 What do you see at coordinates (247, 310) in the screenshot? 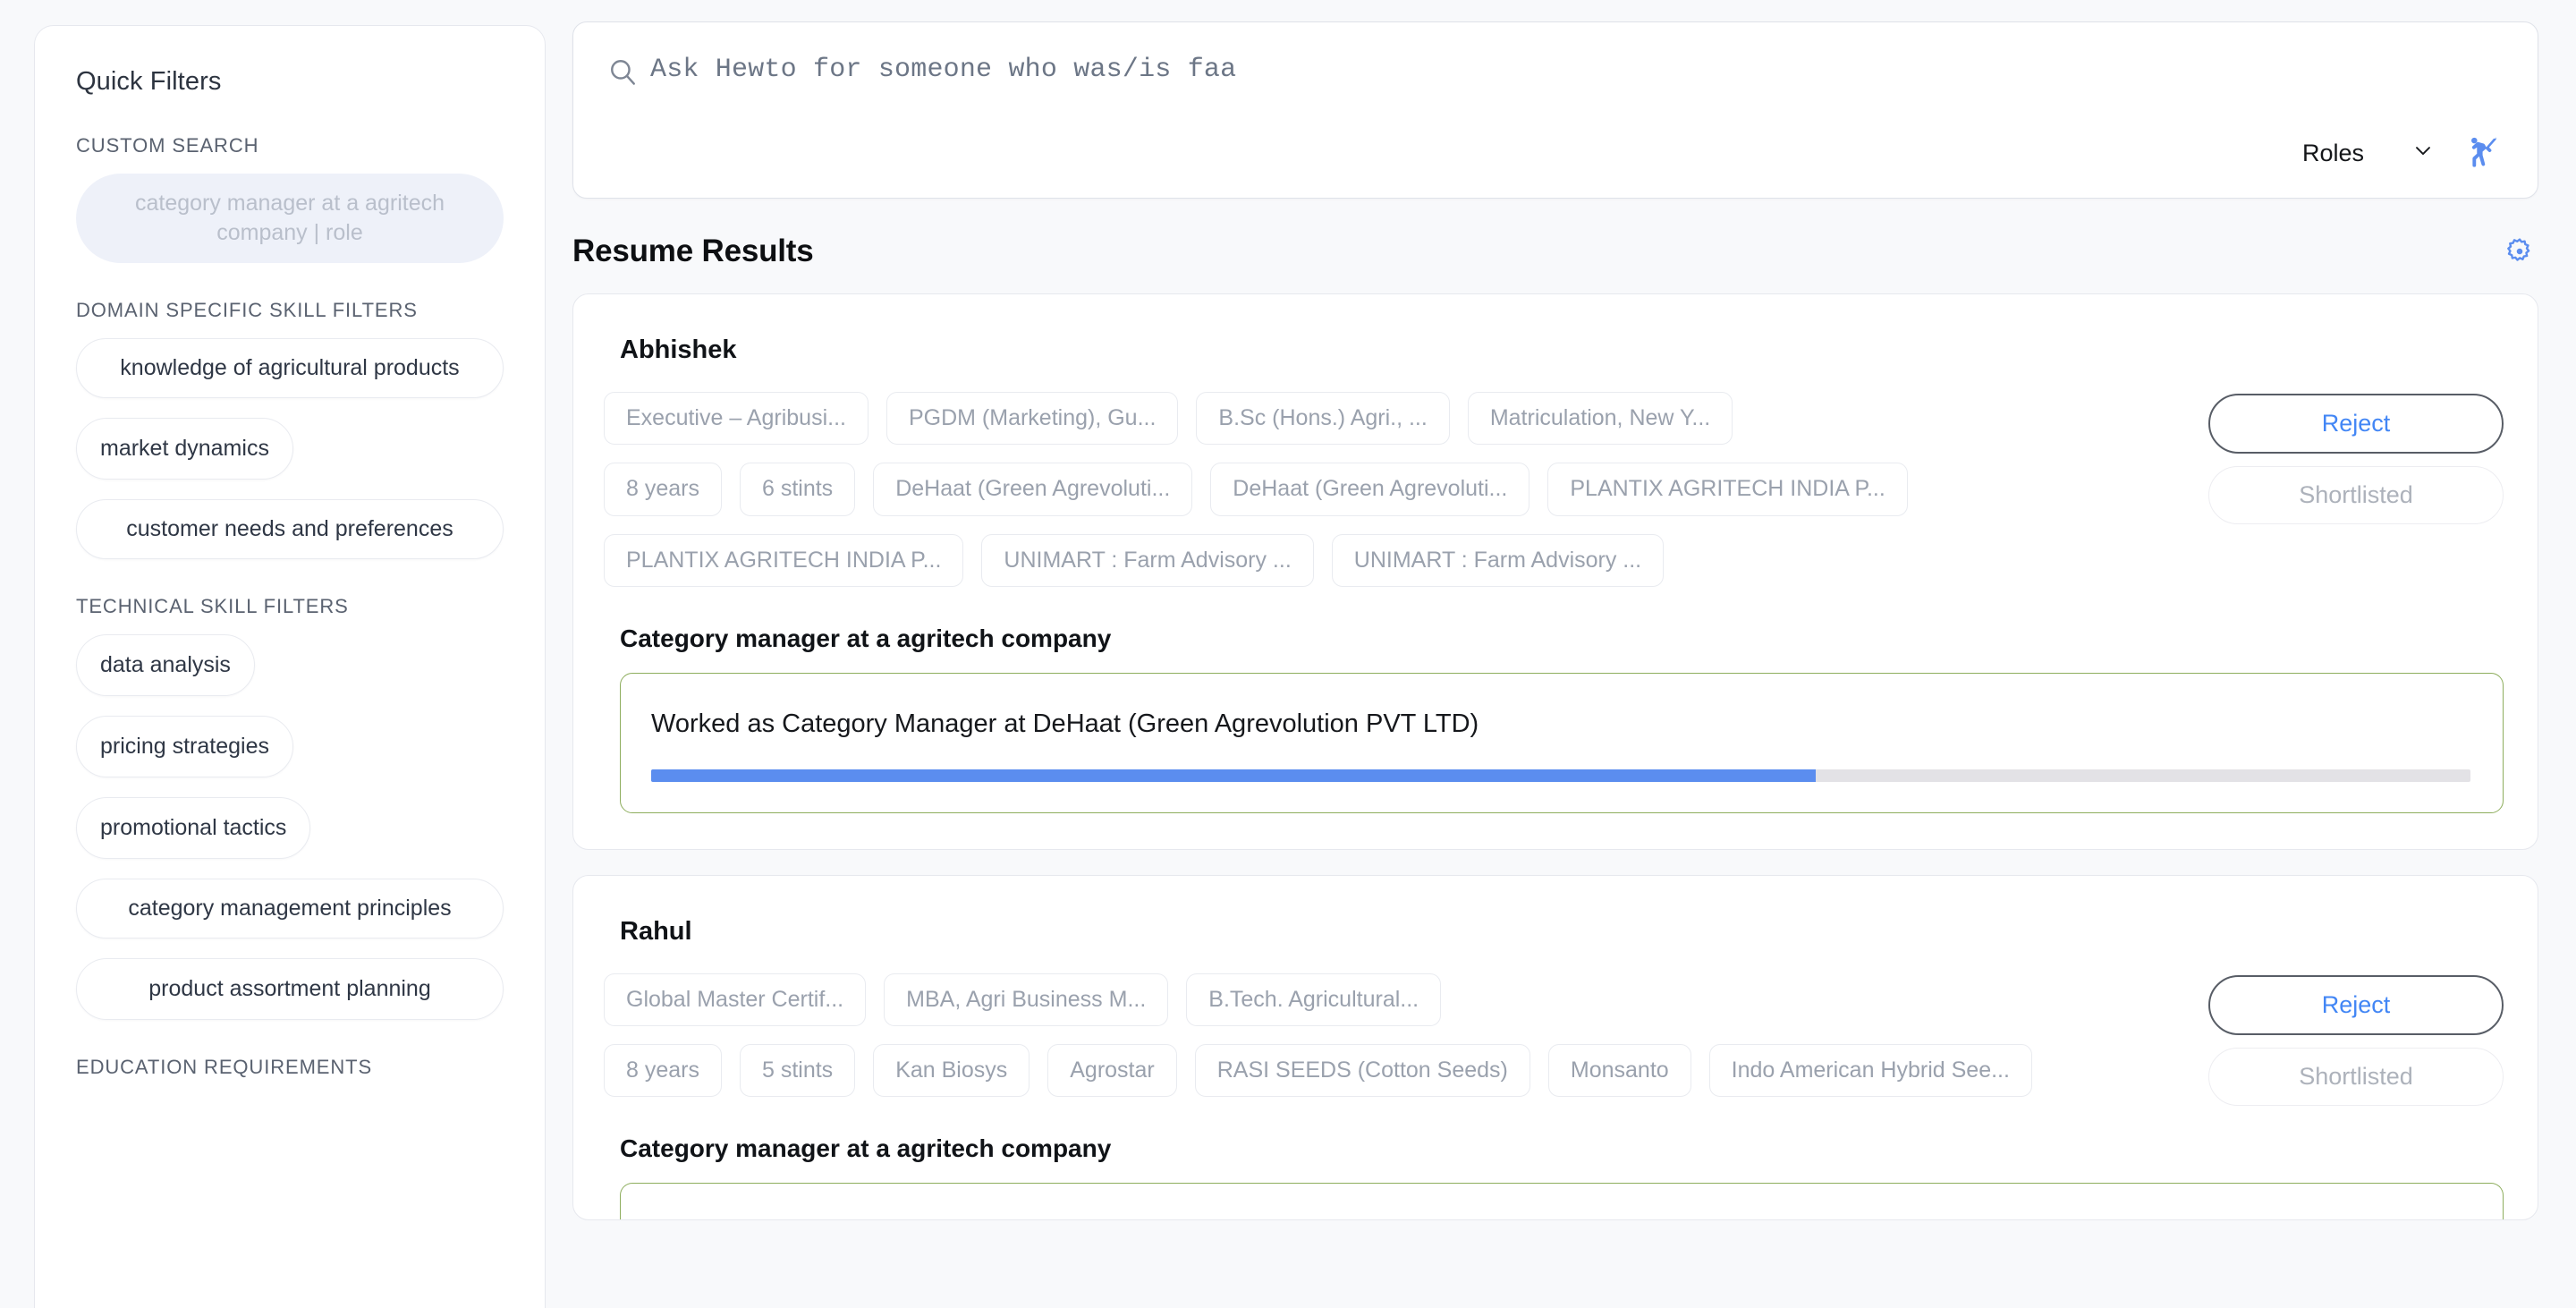
I see `filter-group-label: DOMAIN SPECIFIC SKILL FILTERS` at bounding box center [247, 310].